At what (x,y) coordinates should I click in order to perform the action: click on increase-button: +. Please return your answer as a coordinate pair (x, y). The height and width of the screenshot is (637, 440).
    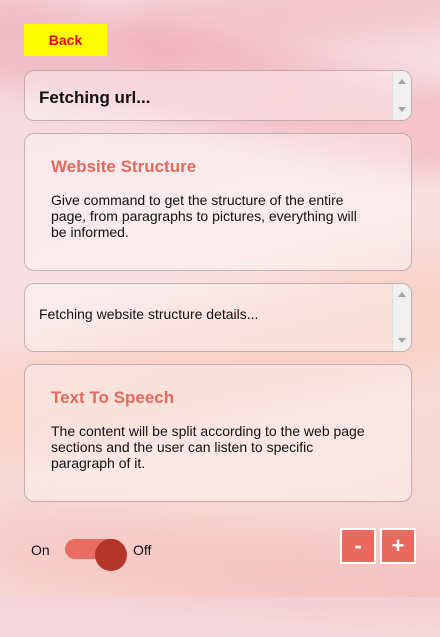
    Looking at the image, I should click on (398, 546).